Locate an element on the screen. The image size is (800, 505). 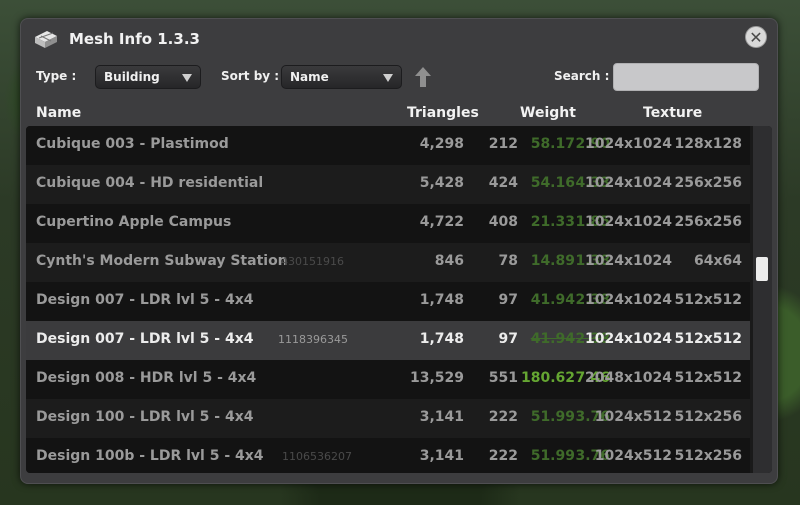
item-weight: 14.89 is located at coordinates (552, 261).